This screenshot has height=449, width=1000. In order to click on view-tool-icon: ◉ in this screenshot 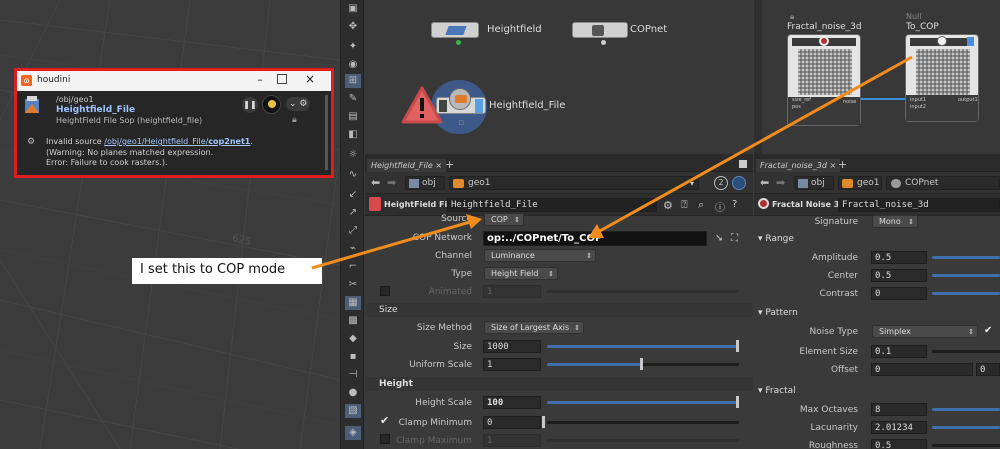, I will do `click(353, 65)`.